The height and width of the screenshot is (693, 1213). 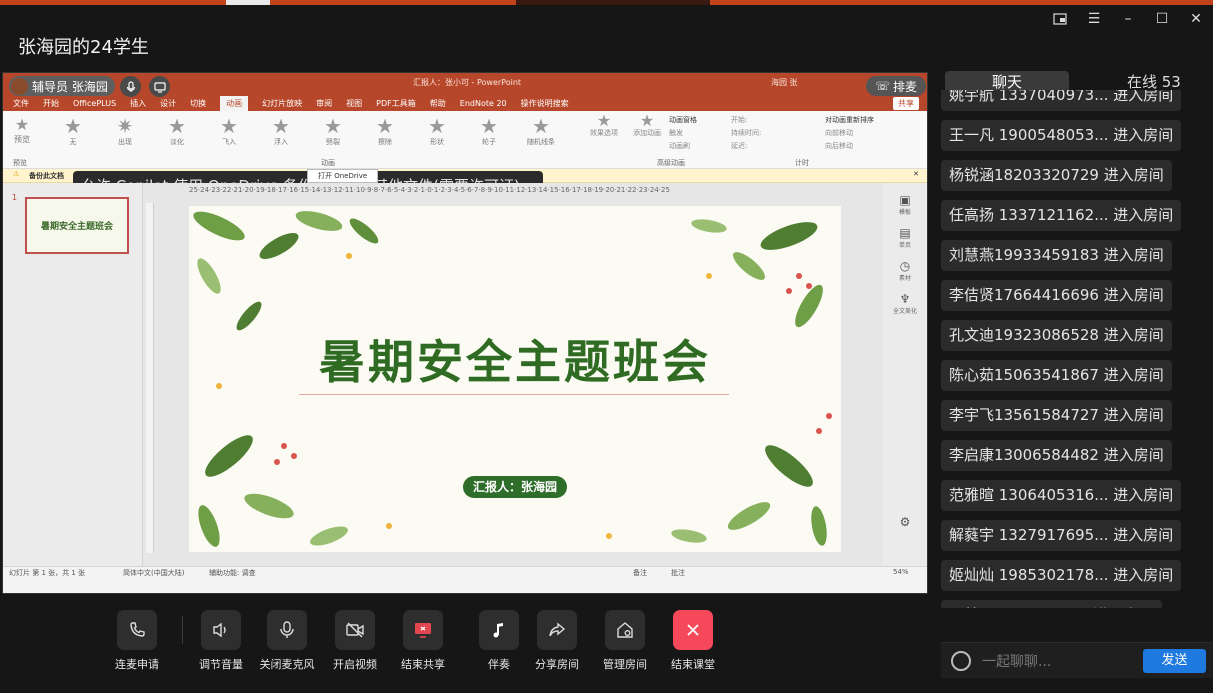 What do you see at coordinates (333, 131) in the screenshot?
I see `anim-option: ★ 劈裂` at bounding box center [333, 131].